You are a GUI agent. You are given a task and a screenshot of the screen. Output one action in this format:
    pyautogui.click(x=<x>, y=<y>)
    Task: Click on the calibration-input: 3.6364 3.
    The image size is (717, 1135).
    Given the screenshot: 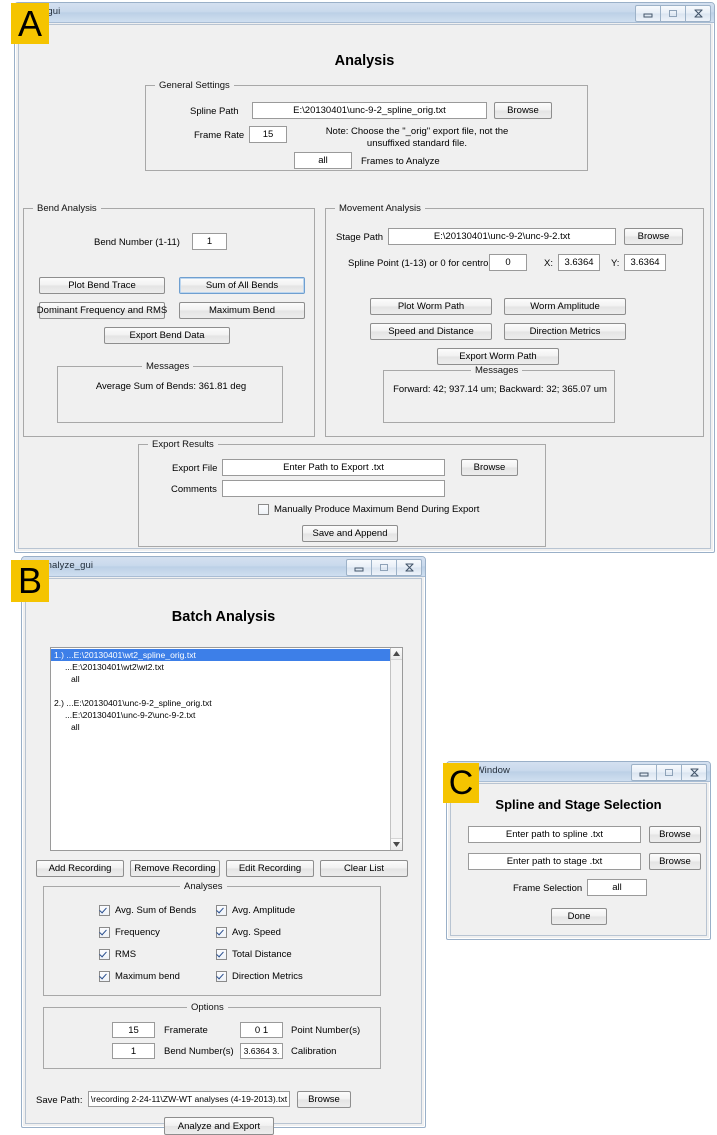 What is the action you would take?
    pyautogui.click(x=261, y=1051)
    